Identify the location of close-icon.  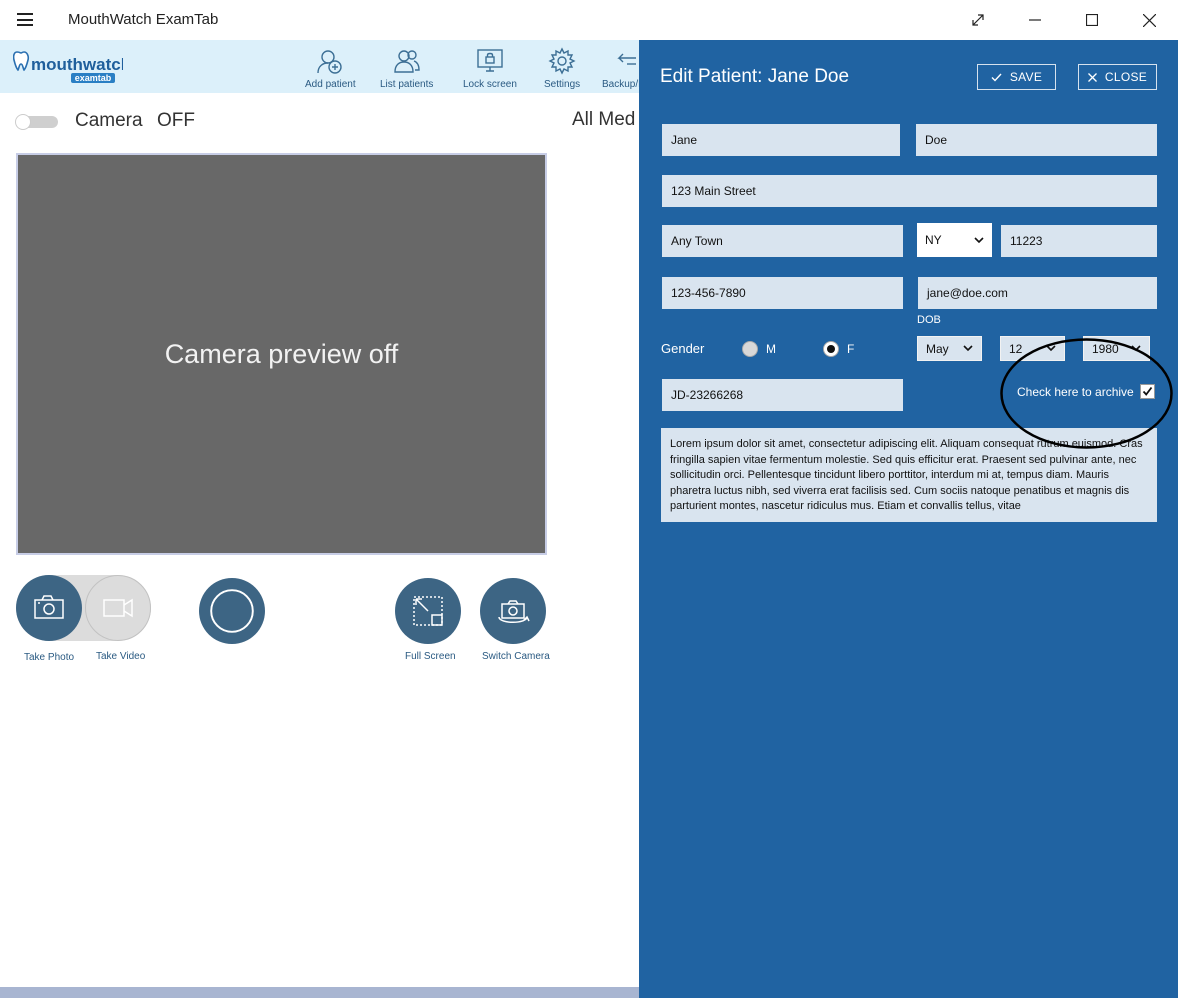
(1092, 77).